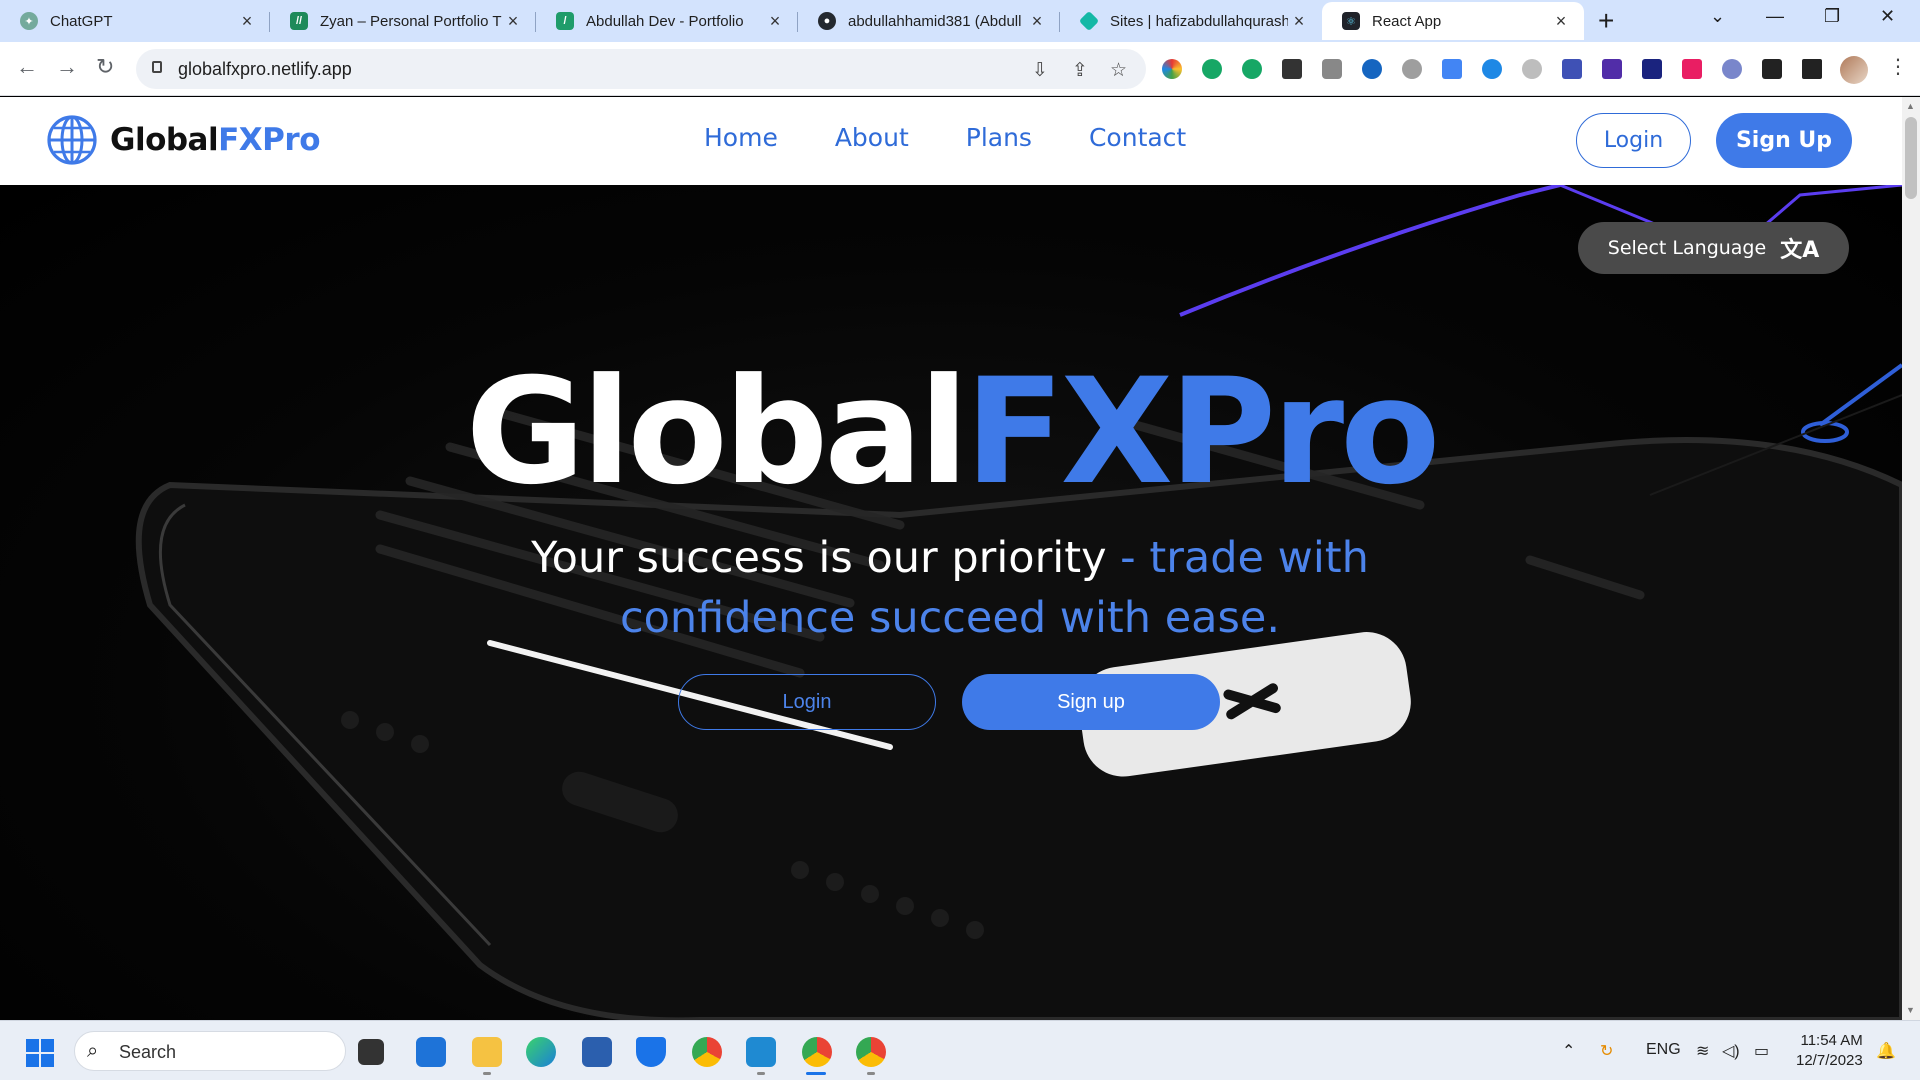 The image size is (1920, 1080). Describe the element at coordinates (1731, 1051) in the screenshot. I see `volume-icon: ◁)` at that location.